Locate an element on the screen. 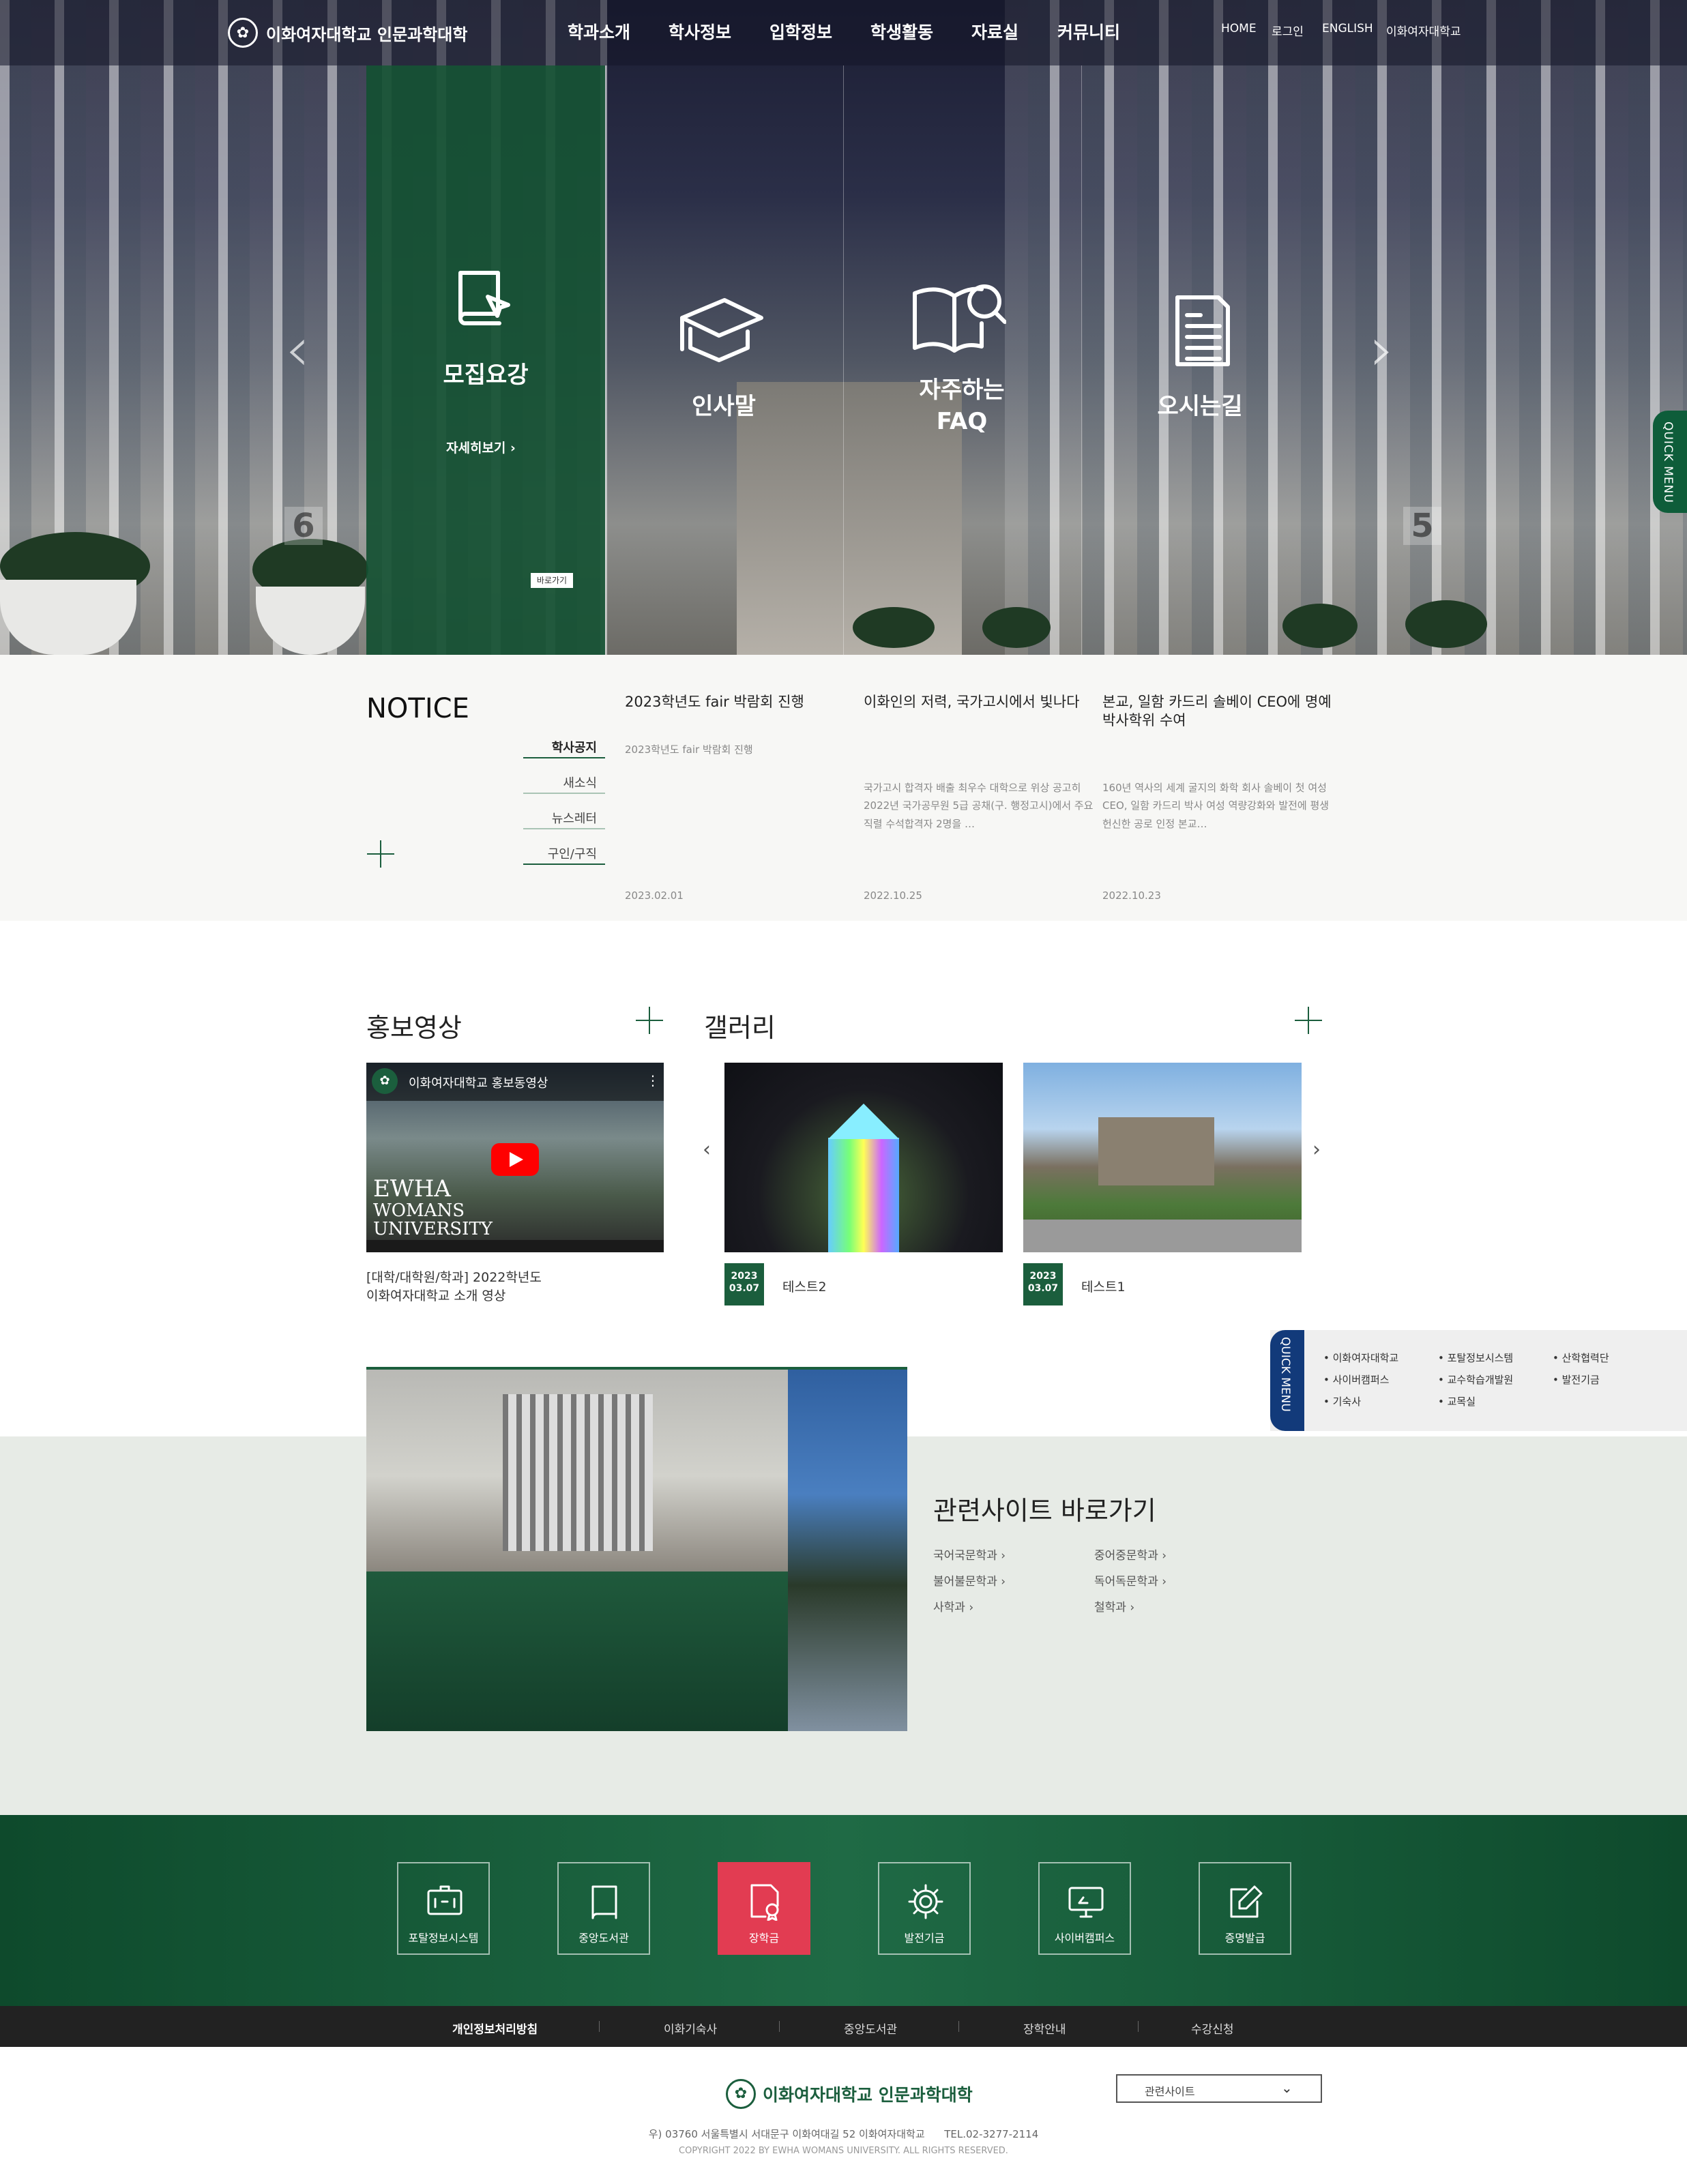 The width and height of the screenshot is (1687, 2184). tab-academic-notice: 학사공지 is located at coordinates (564, 748).